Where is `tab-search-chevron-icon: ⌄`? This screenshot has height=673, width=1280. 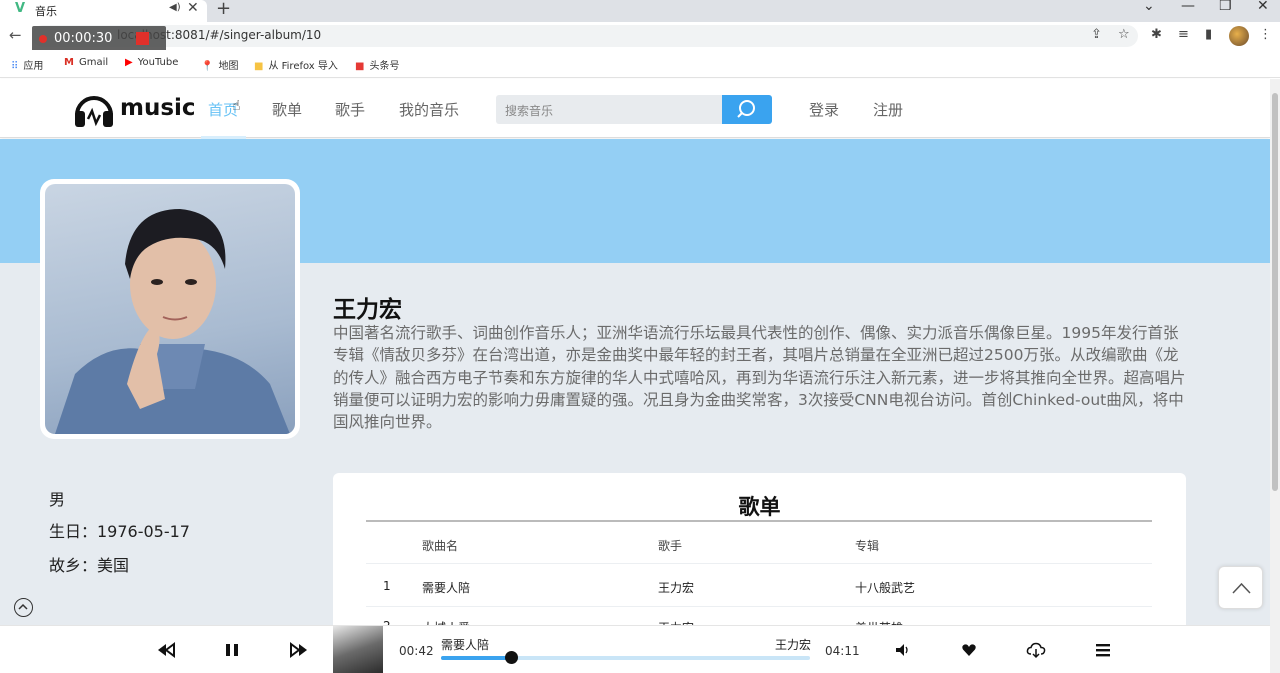
tab-search-chevron-icon: ⌄ is located at coordinates (1149, 7).